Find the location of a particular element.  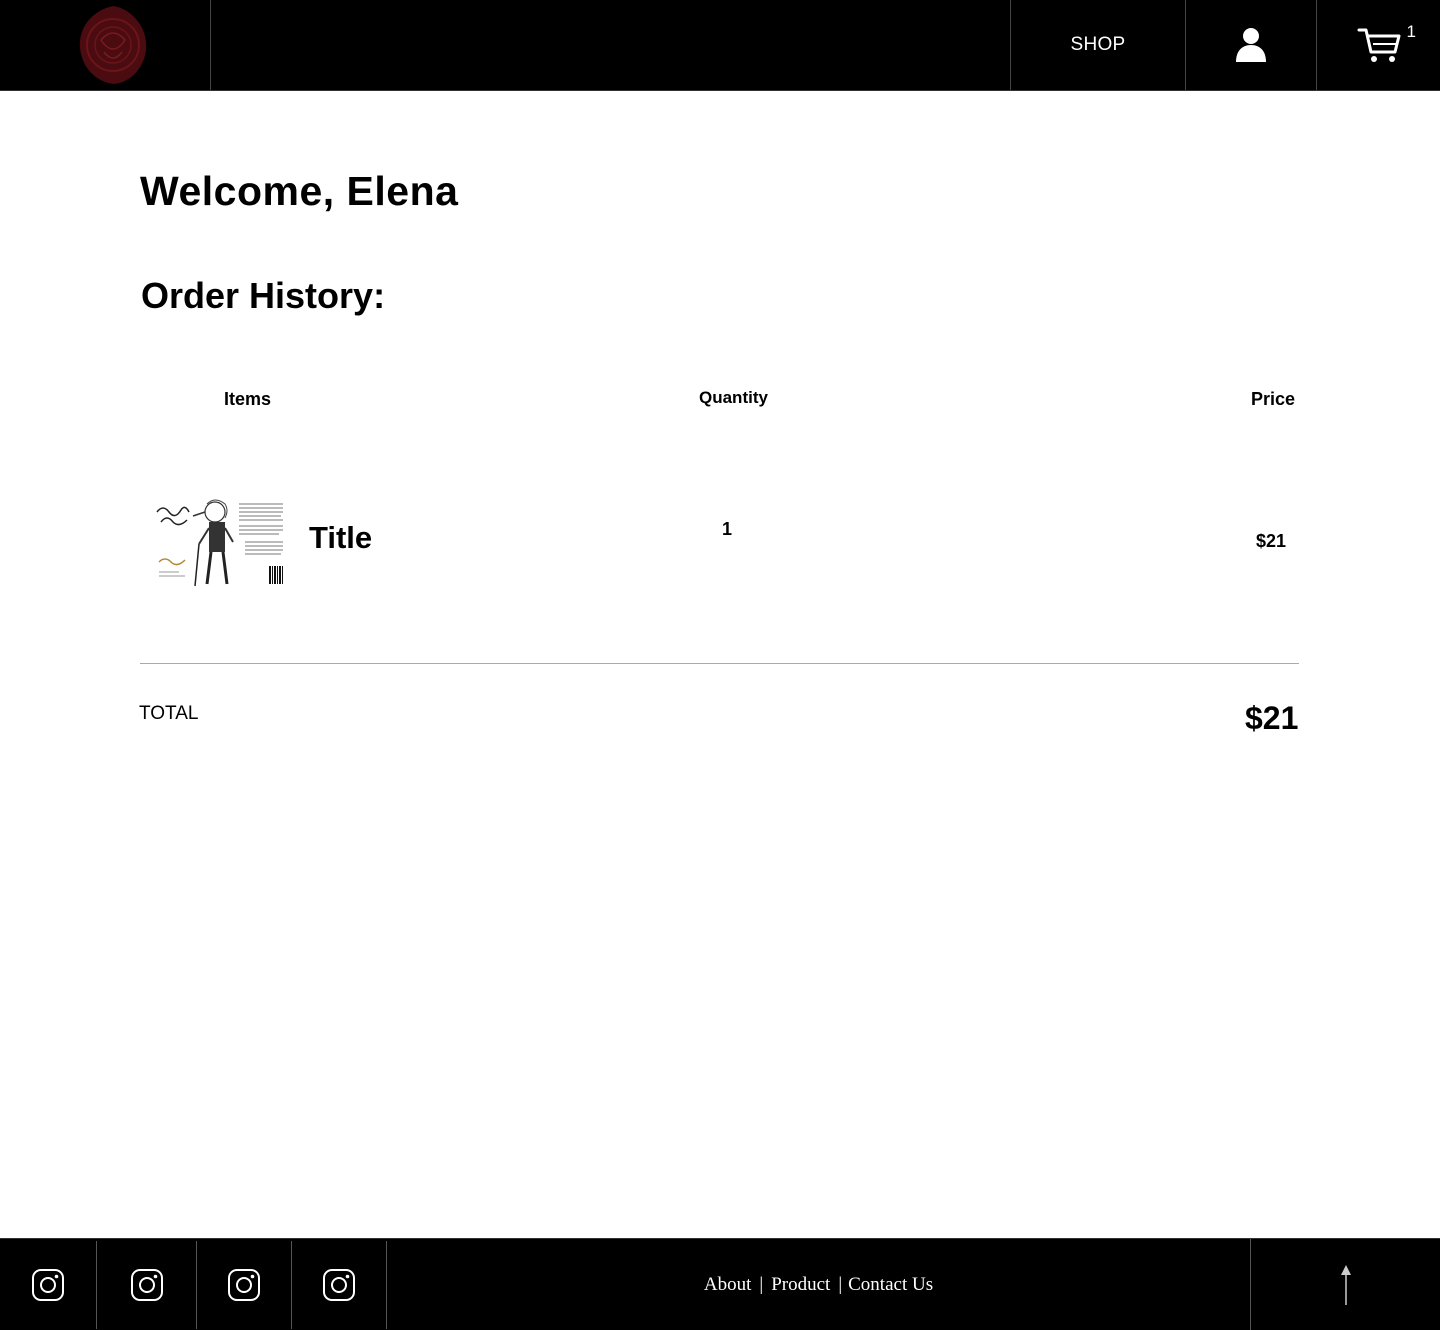

column-header-quantity: Quantity is located at coordinates (733, 397).